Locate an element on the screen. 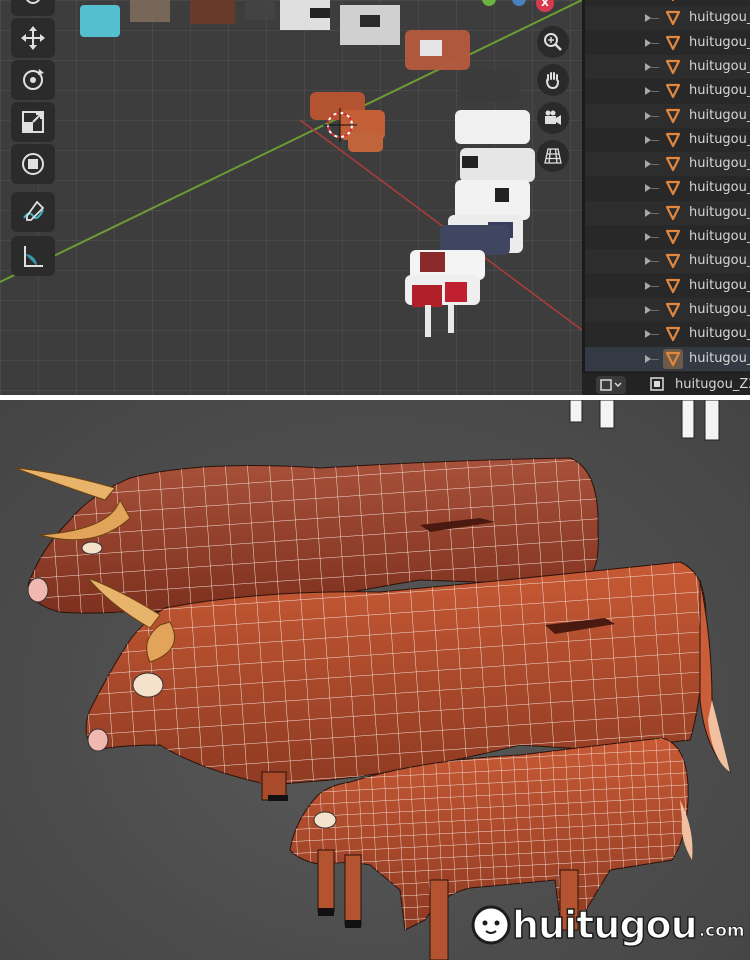 The image size is (750, 960). zoom-icon is located at coordinates (553, 42).